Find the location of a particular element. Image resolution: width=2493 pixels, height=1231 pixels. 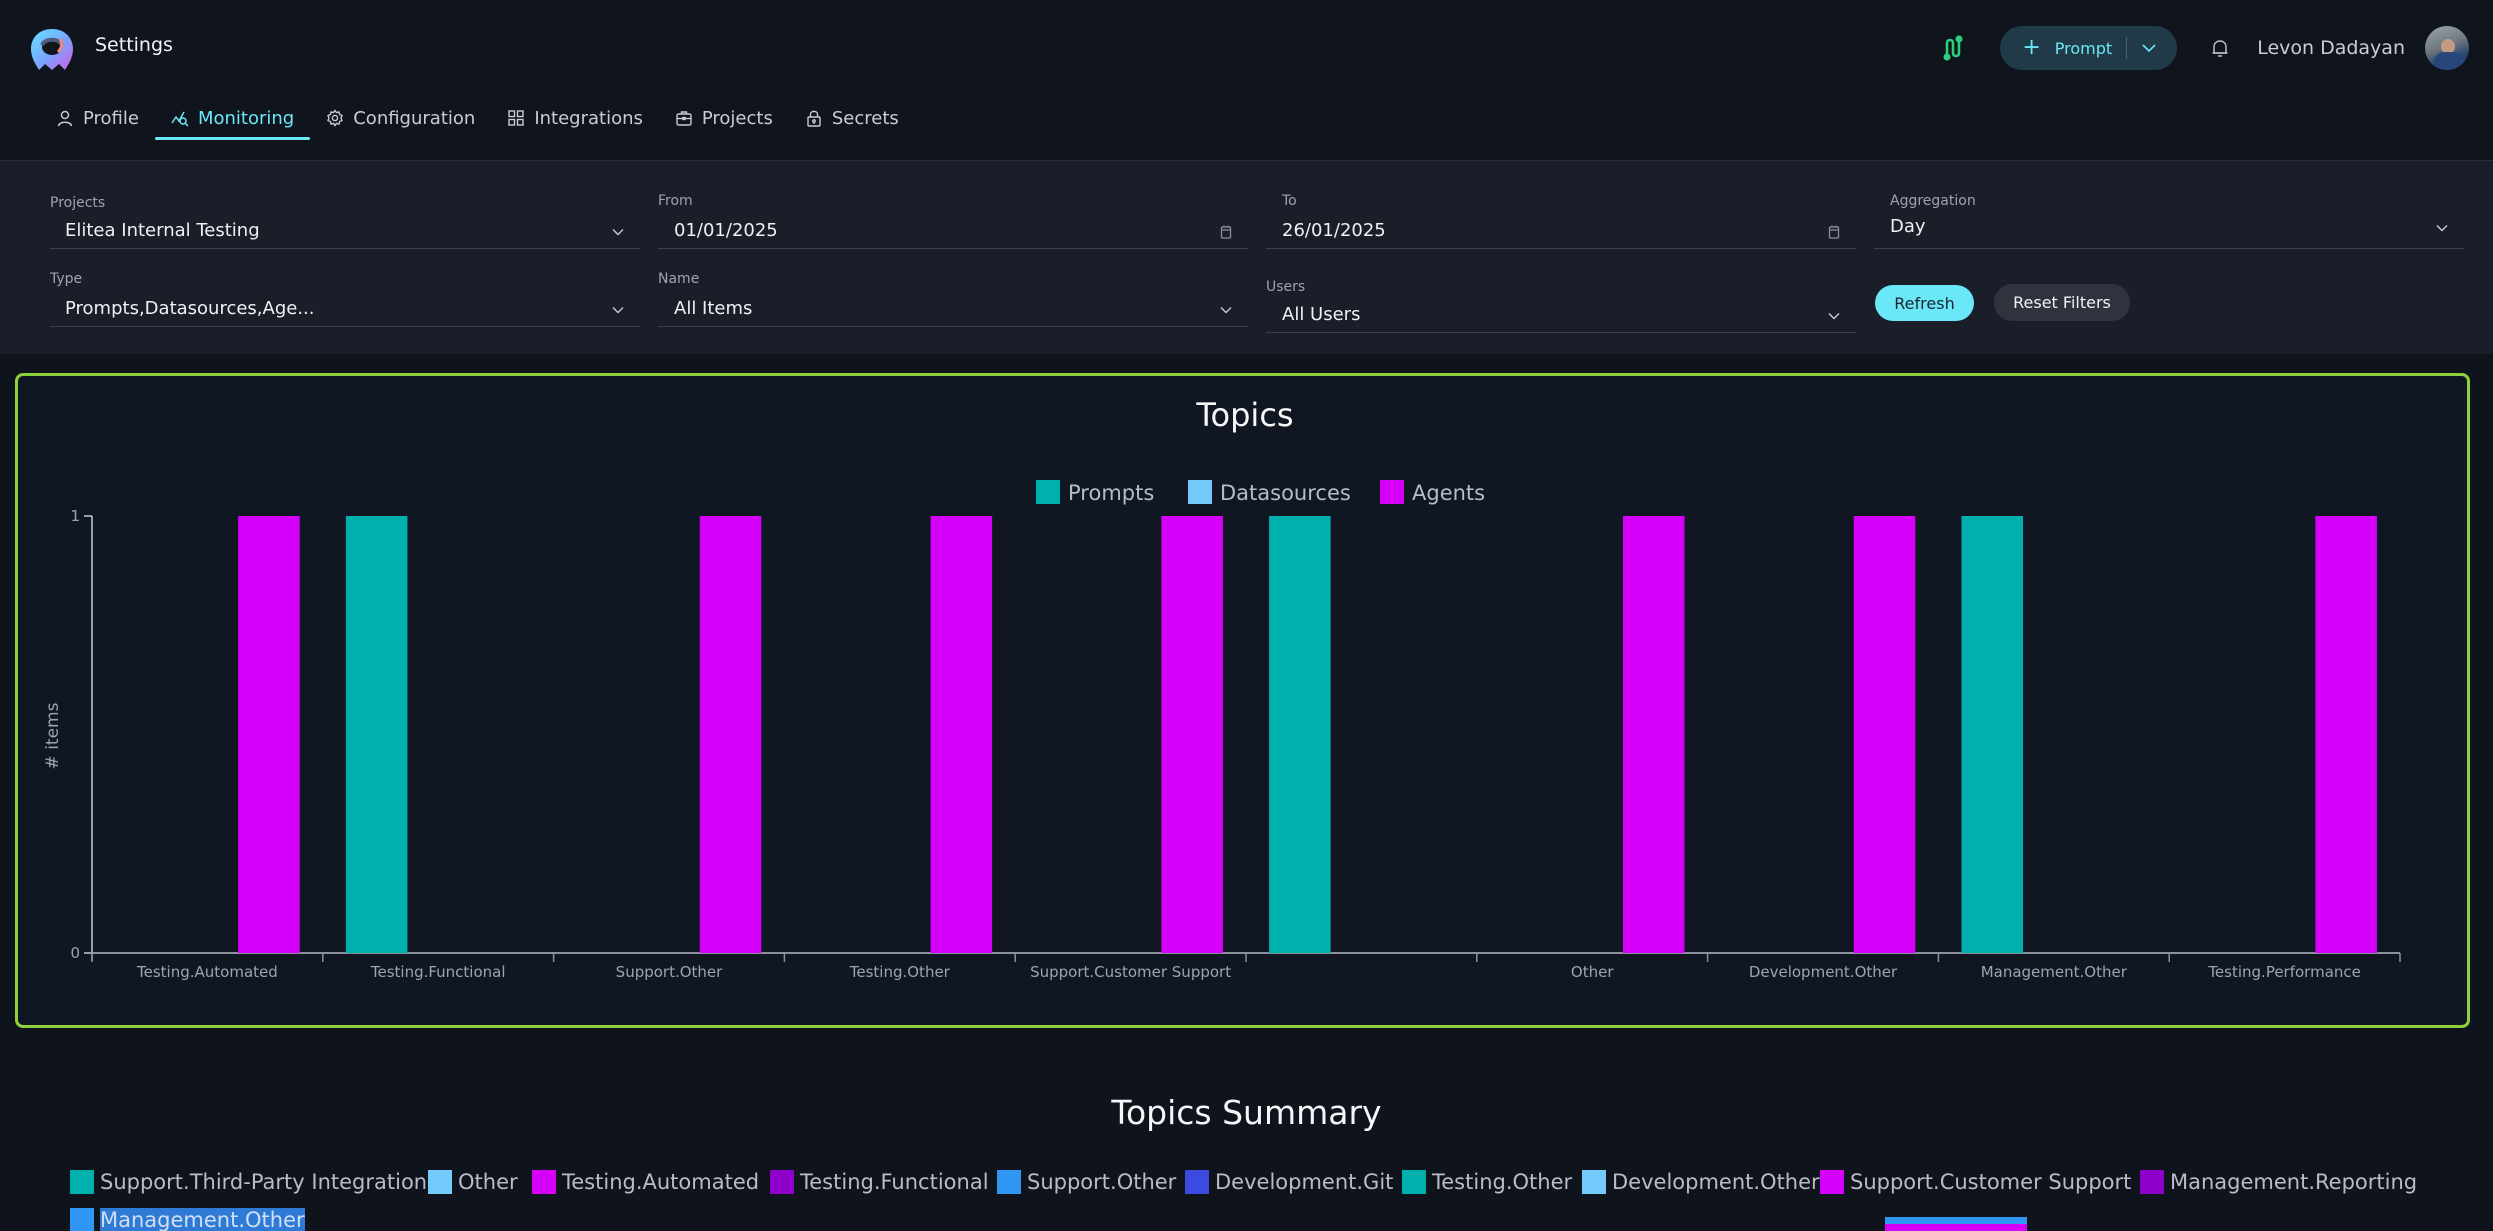

aggregation-select: Aggregation Day is located at coordinates (2169, 221).